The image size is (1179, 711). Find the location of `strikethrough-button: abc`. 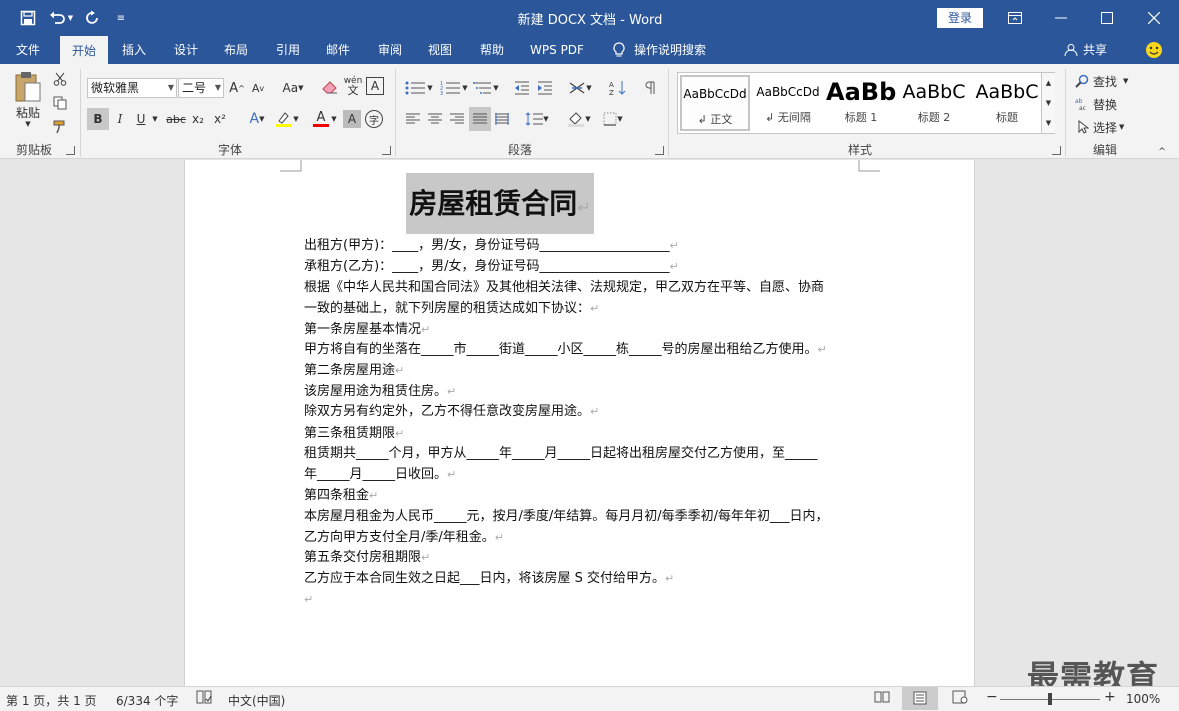

strikethrough-button: abc is located at coordinates (176, 119).